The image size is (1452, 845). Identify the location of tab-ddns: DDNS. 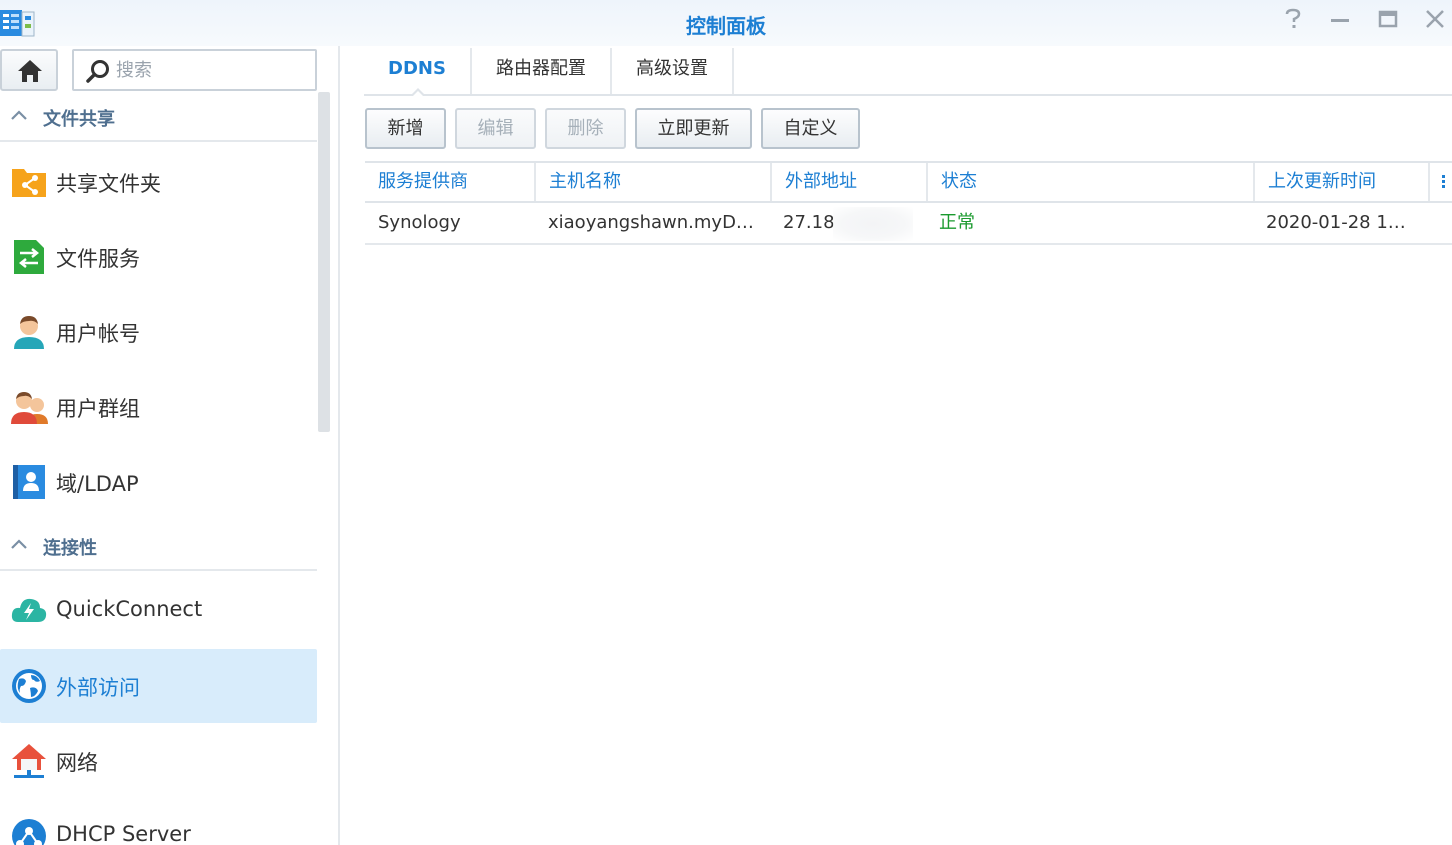
(418, 72).